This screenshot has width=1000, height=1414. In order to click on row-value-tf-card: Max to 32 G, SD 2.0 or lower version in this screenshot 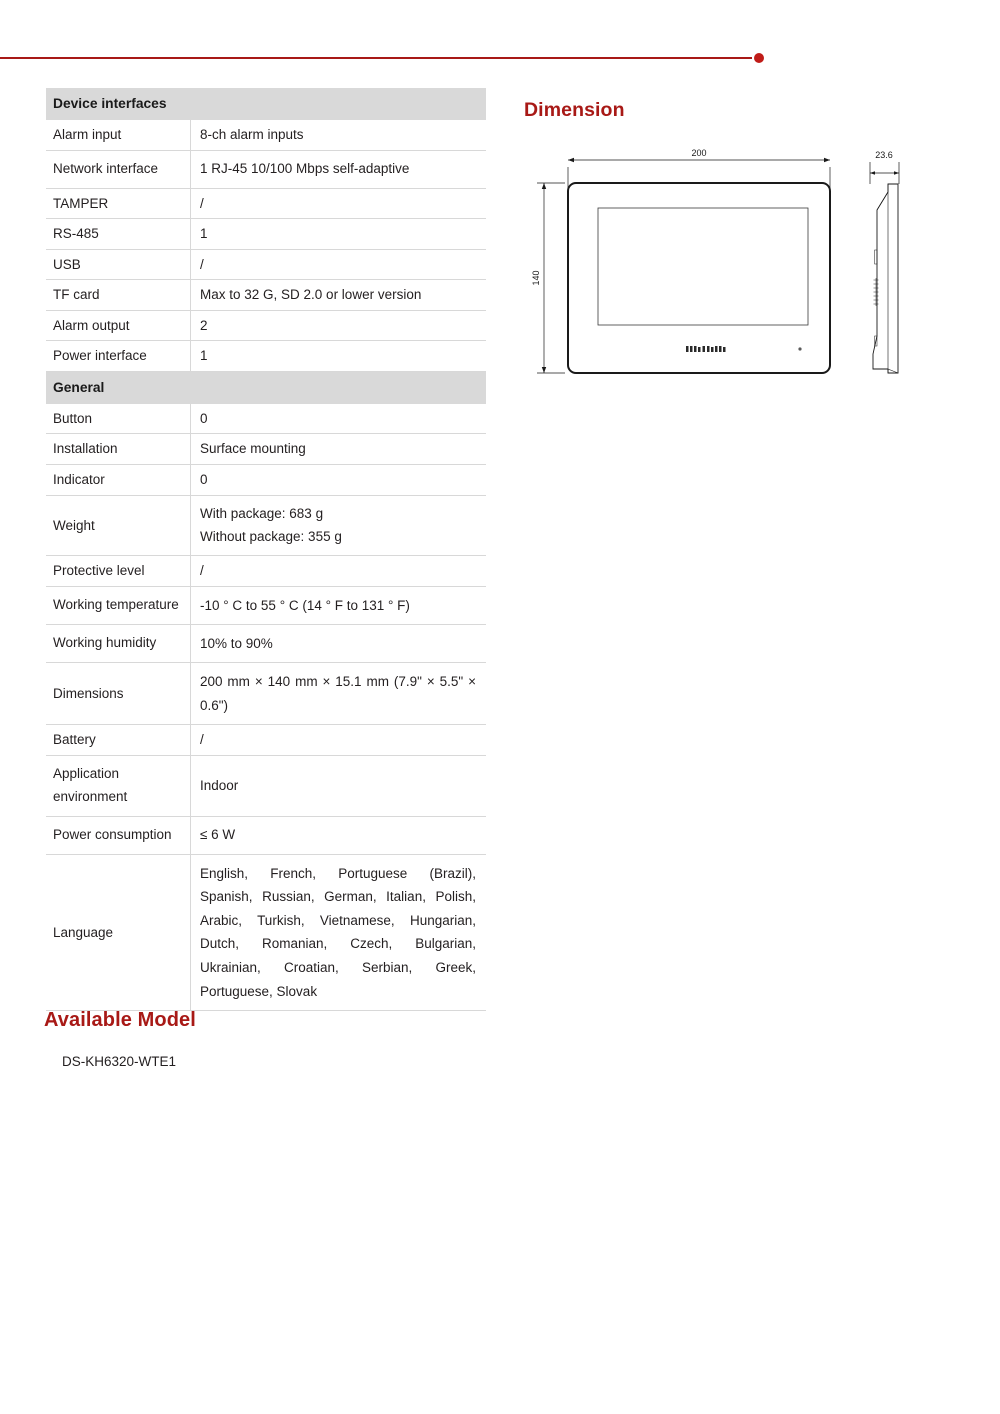, I will do `click(338, 295)`.